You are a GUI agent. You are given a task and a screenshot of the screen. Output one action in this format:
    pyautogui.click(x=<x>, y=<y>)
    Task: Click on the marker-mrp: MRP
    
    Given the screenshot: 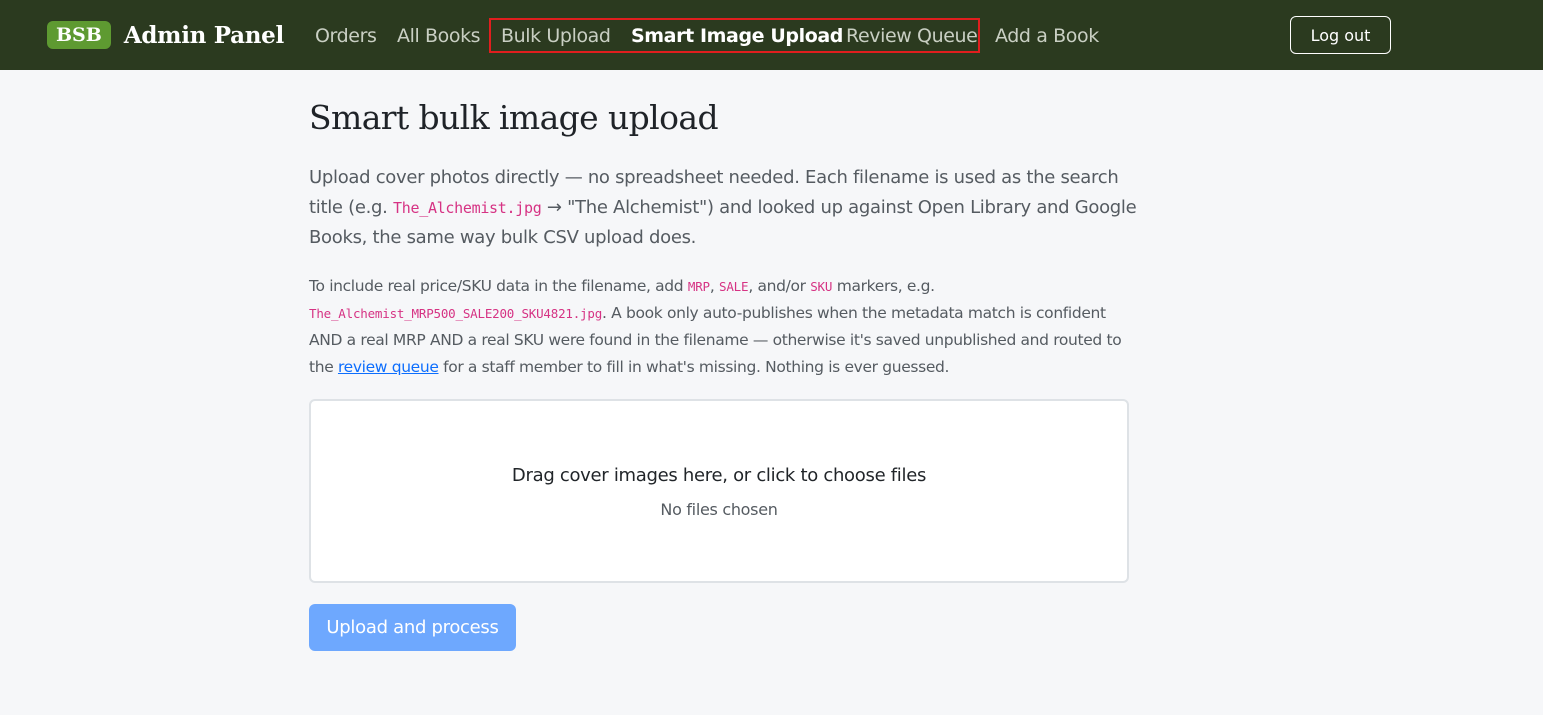 What is the action you would take?
    pyautogui.click(x=698, y=286)
    